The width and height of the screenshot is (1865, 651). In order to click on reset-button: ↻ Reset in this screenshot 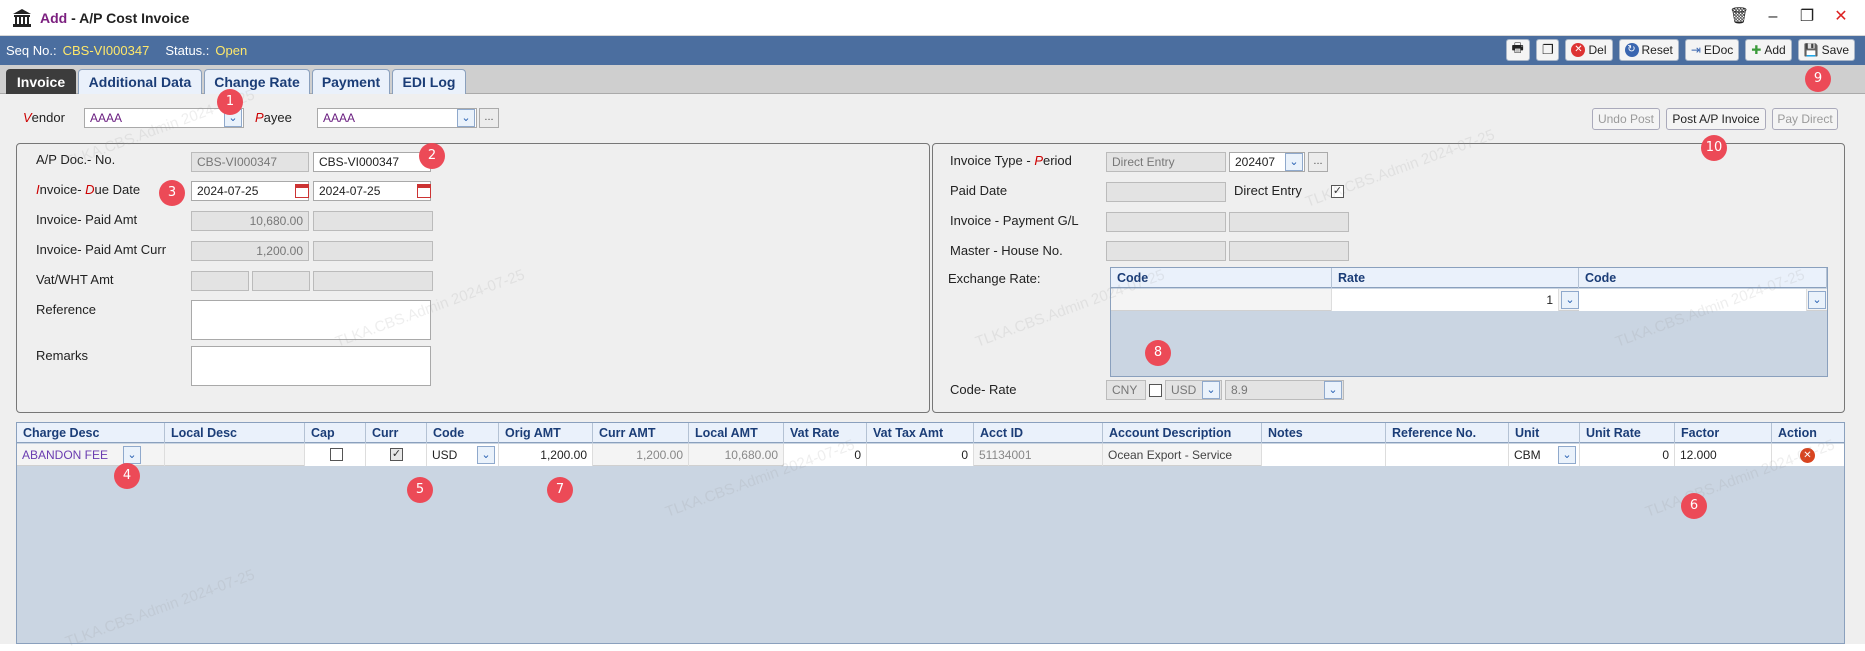, I will do `click(1648, 50)`.